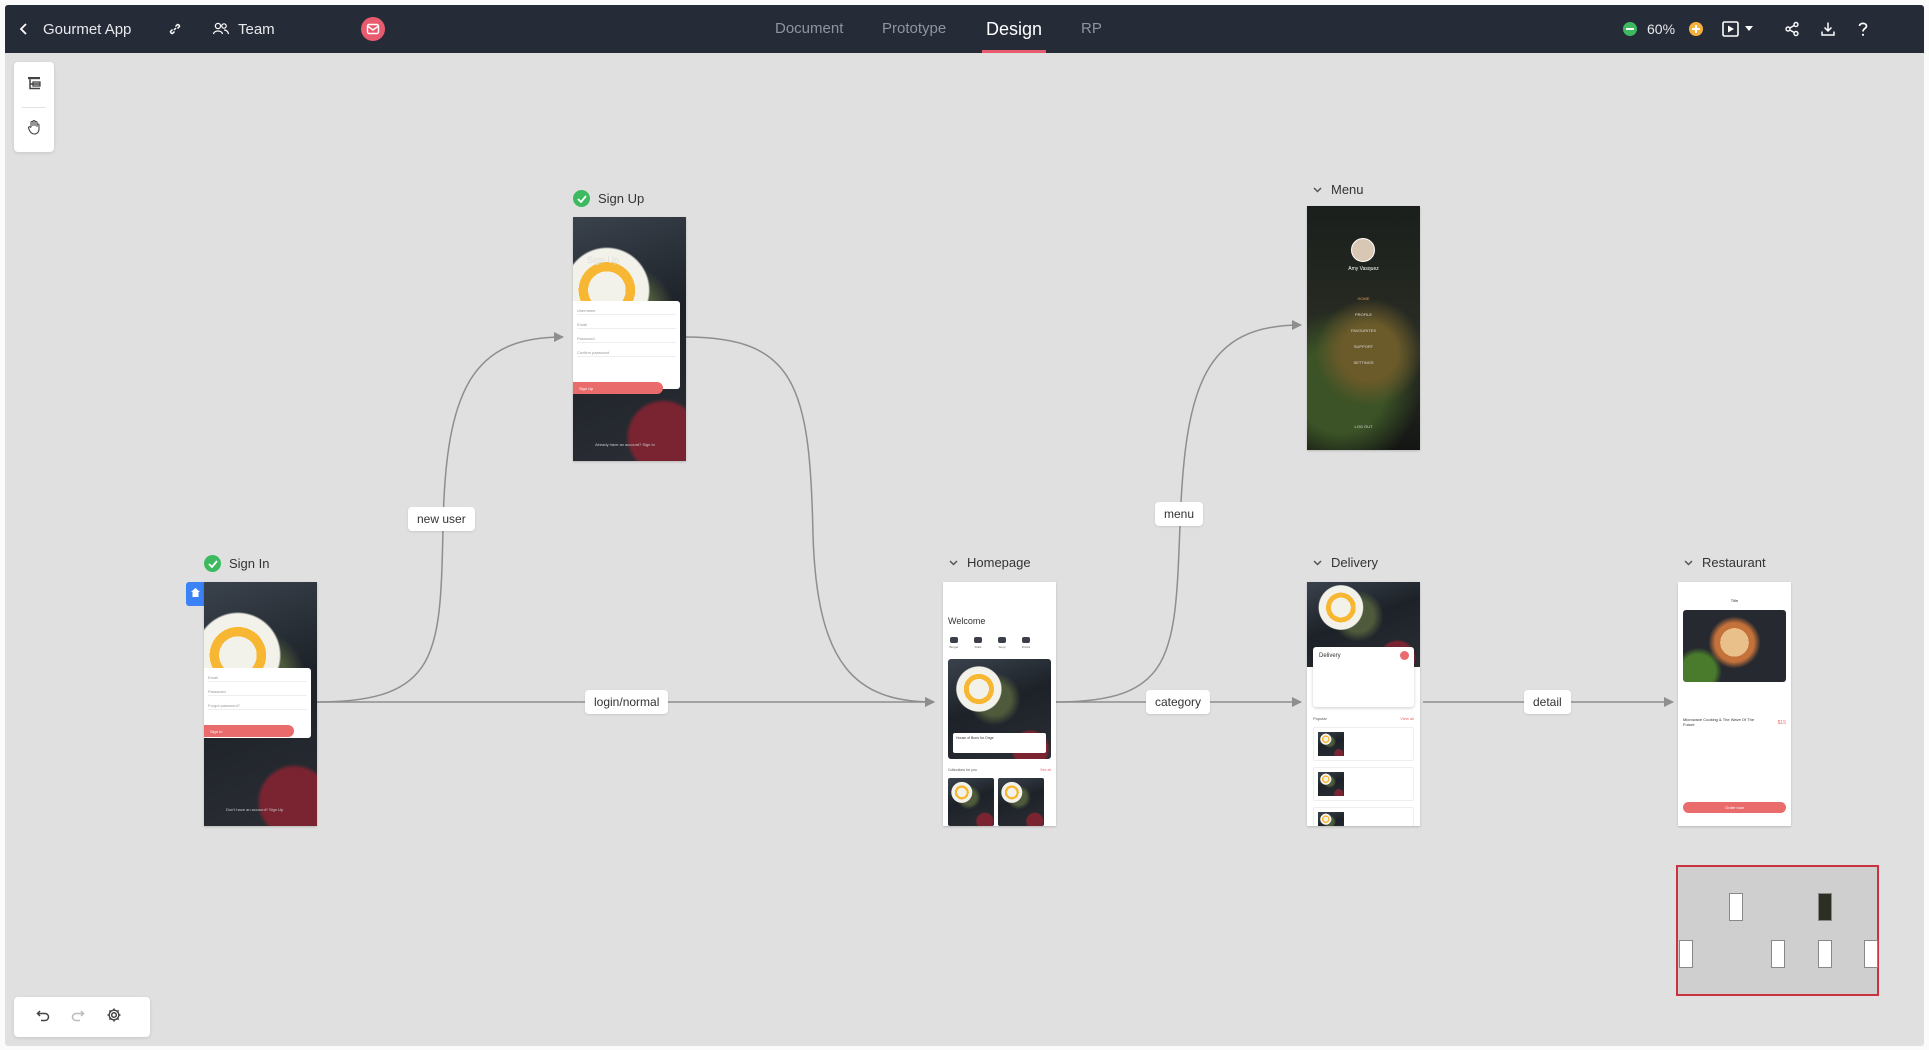 The width and height of the screenshot is (1929, 1050). What do you see at coordinates (1404, 655) in the screenshot?
I see `close-icon` at bounding box center [1404, 655].